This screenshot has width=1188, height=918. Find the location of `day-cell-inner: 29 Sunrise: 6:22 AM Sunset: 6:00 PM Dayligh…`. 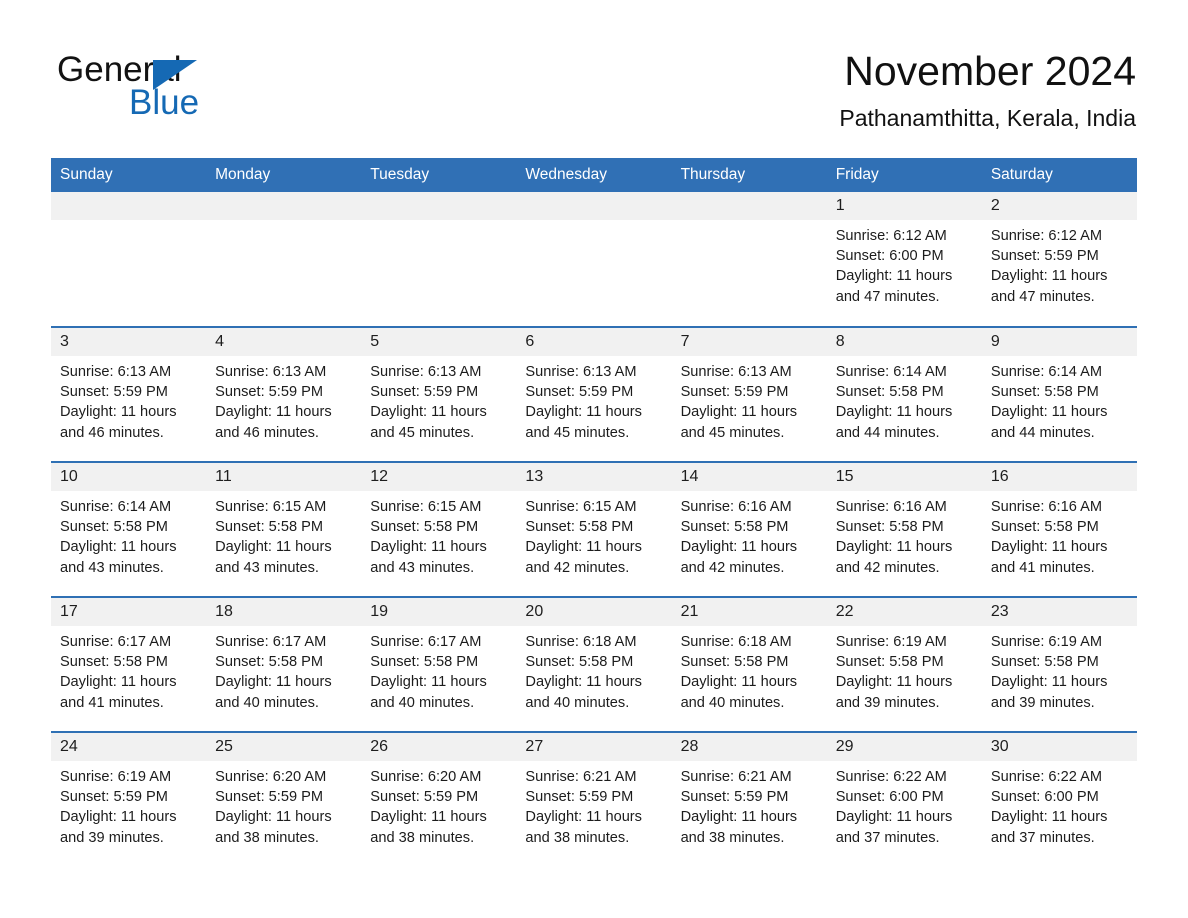

day-cell-inner: 29 Sunrise: 6:22 AM Sunset: 6:00 PM Dayligh… is located at coordinates (904, 799).